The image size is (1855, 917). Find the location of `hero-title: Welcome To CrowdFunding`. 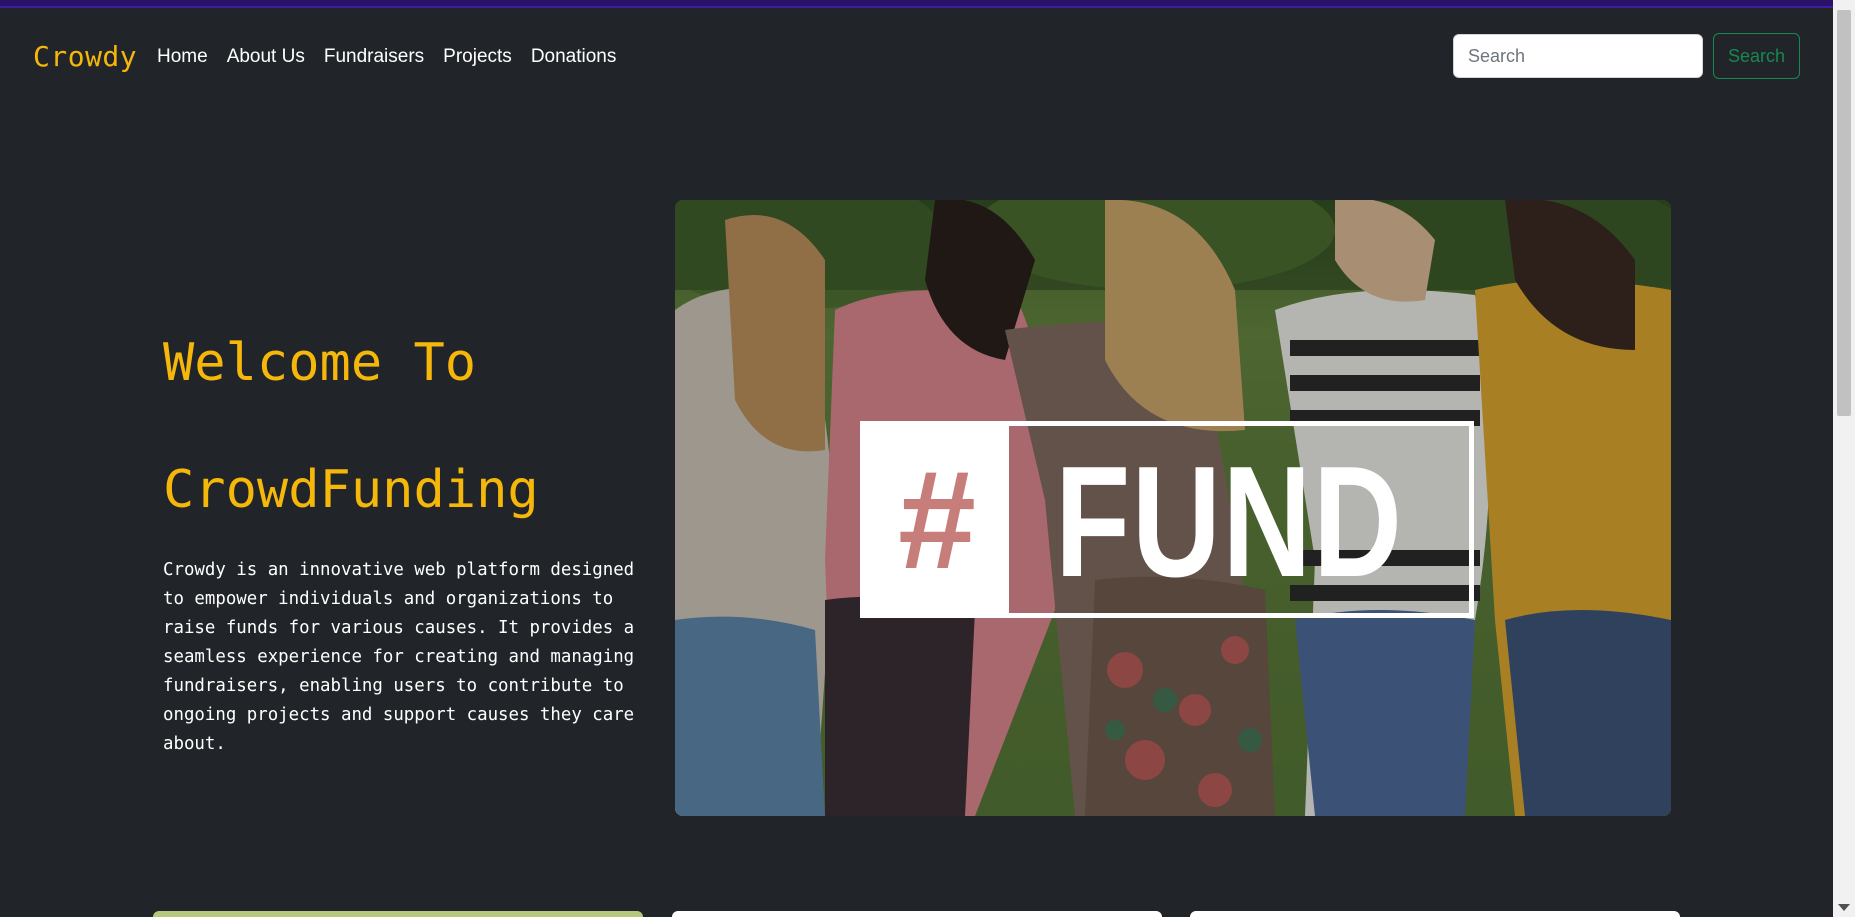

hero-title: Welcome To CrowdFunding is located at coordinates (423, 427).